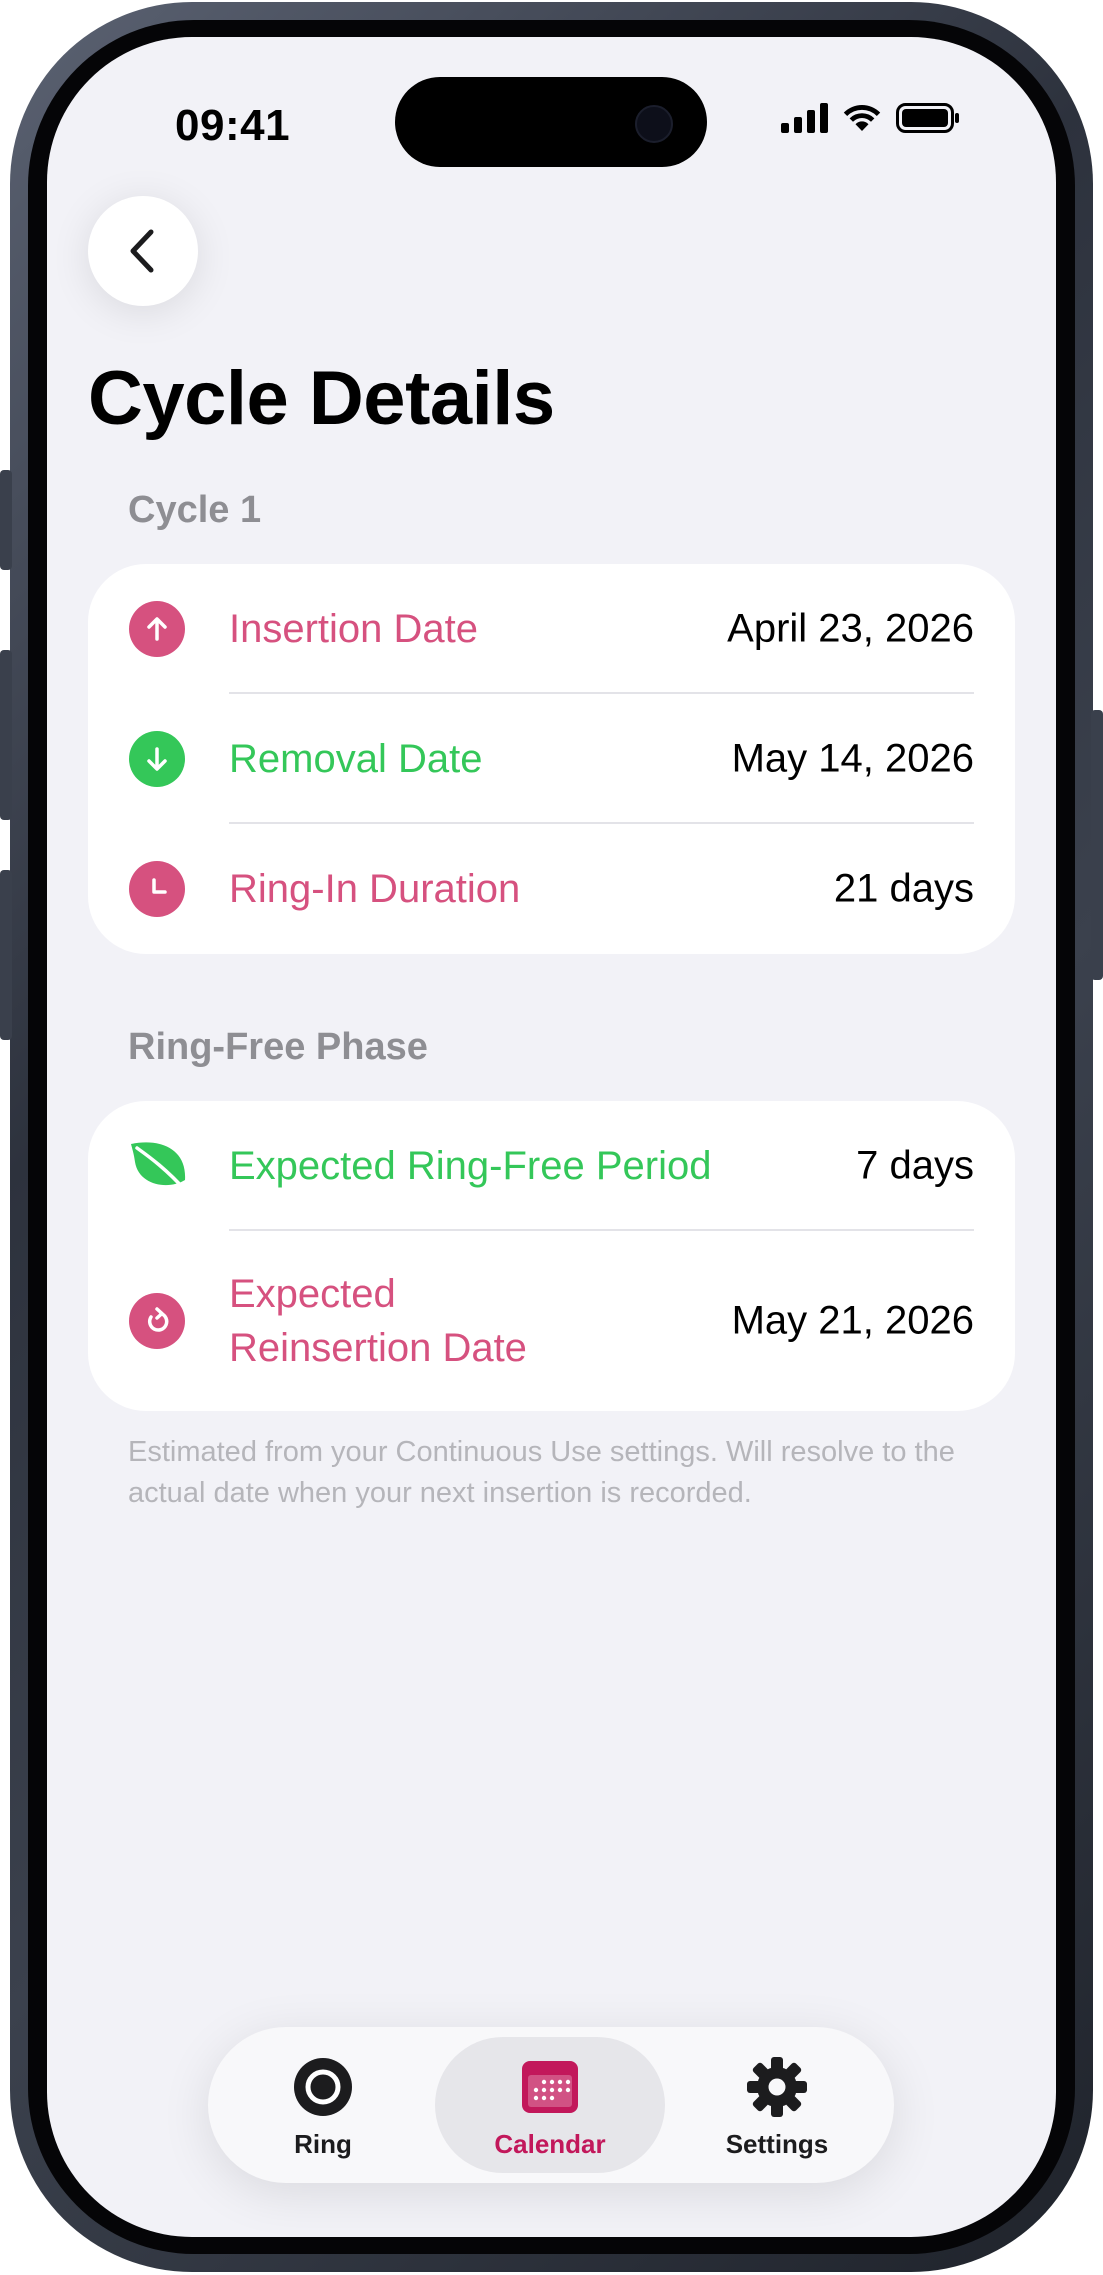  I want to click on ring-free-period-value: 7 days, so click(915, 1165).